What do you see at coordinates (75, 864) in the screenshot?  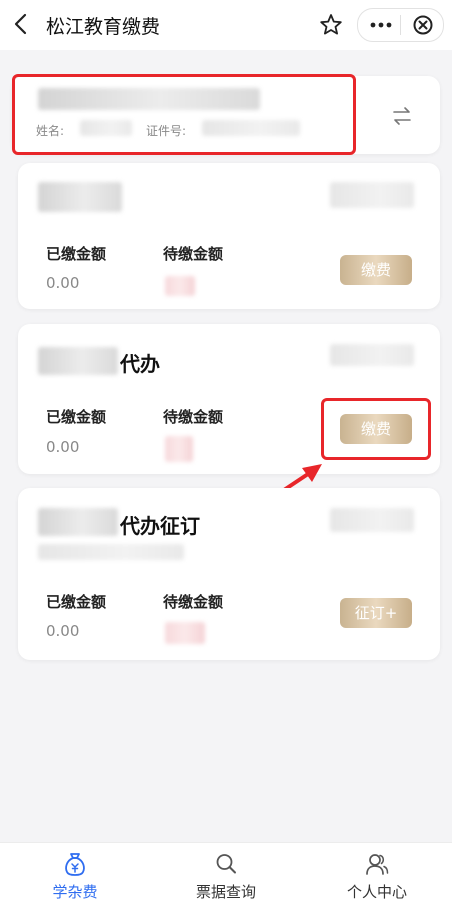 I see `fee-bag-icon` at bounding box center [75, 864].